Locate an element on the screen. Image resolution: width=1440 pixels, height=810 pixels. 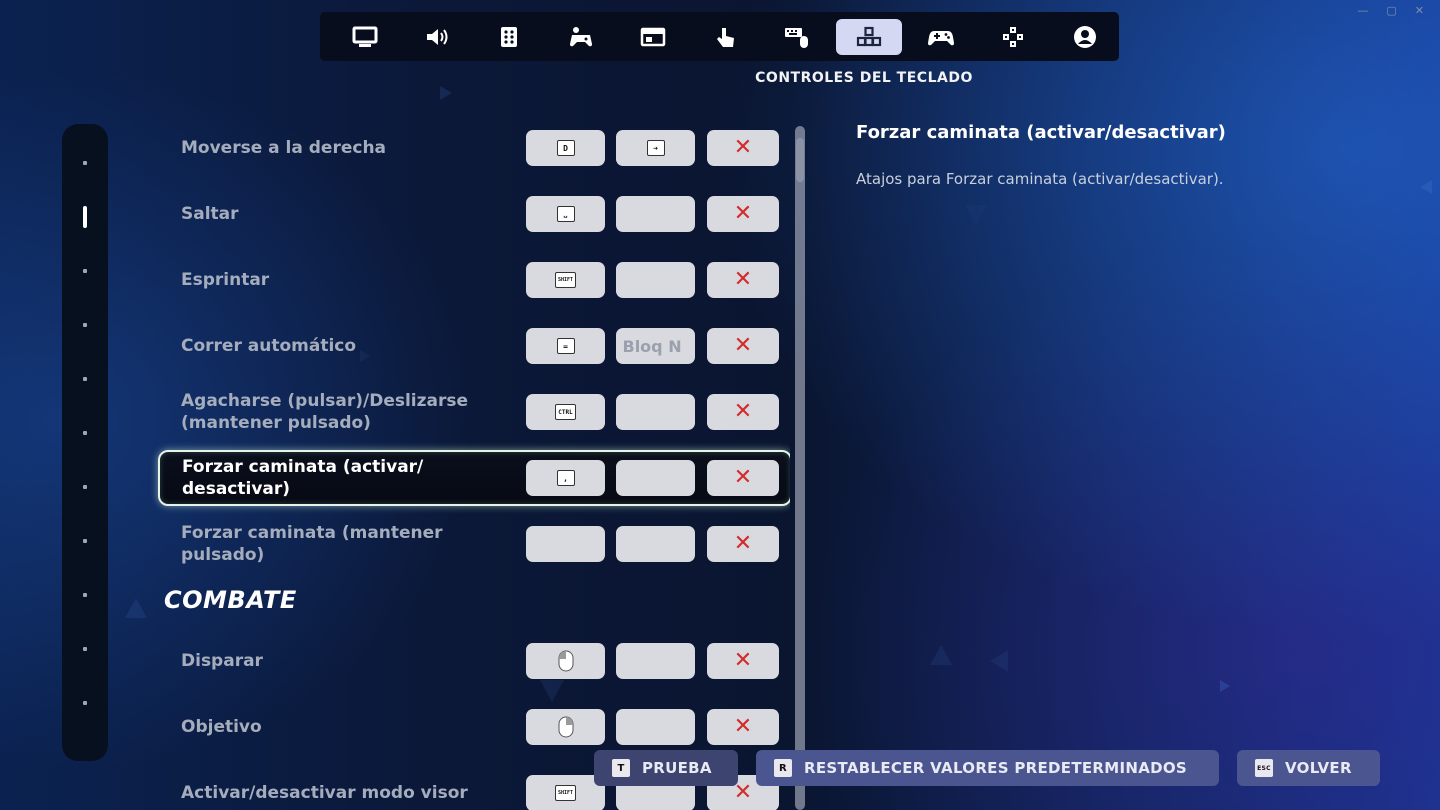
tab-audio is located at coordinates (437, 37).